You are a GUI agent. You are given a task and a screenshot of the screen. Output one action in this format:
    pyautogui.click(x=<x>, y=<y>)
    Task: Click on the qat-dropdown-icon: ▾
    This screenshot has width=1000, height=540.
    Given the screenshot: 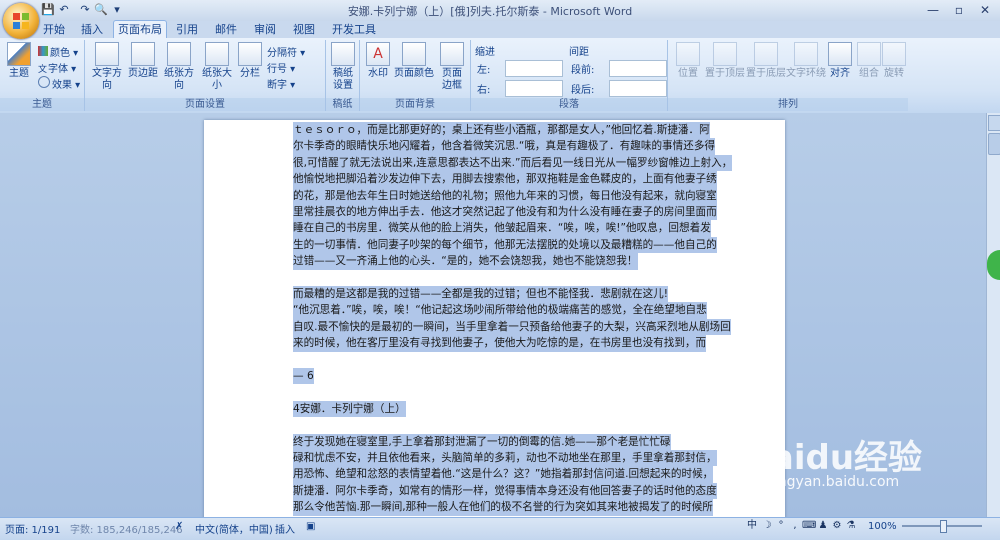 What is the action you would take?
    pyautogui.click(x=117, y=10)
    